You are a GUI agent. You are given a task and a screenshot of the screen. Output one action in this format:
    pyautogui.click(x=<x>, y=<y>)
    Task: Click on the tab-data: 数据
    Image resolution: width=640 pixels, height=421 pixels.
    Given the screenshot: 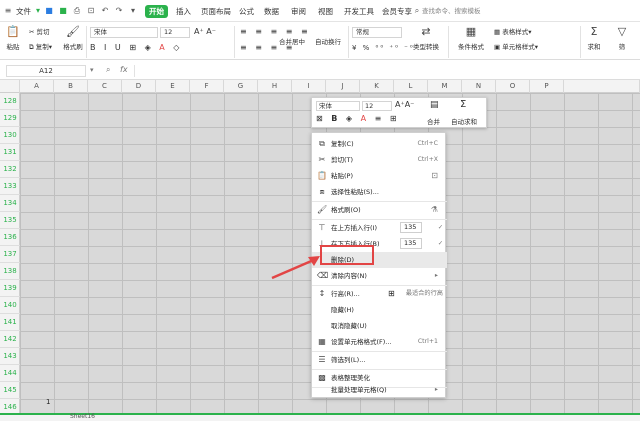 What is the action you would take?
    pyautogui.click(x=271, y=11)
    